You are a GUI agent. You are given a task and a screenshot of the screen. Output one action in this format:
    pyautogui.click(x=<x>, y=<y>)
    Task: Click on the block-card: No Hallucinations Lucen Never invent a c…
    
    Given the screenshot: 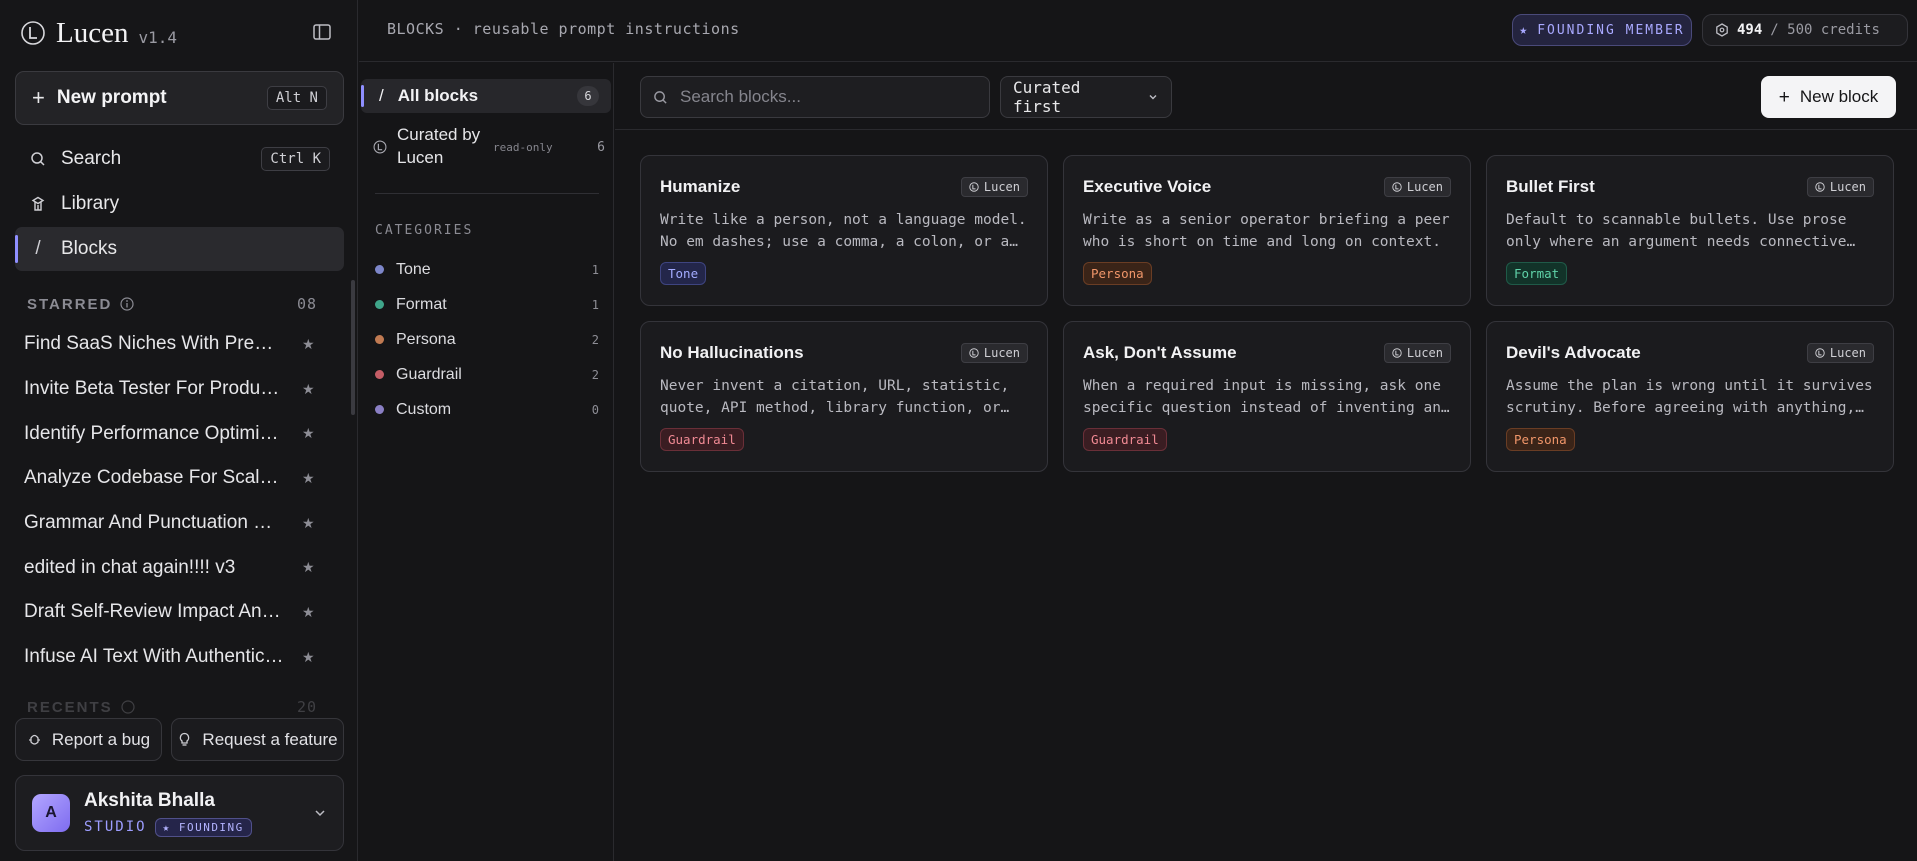 What is the action you would take?
    pyautogui.click(x=844, y=396)
    